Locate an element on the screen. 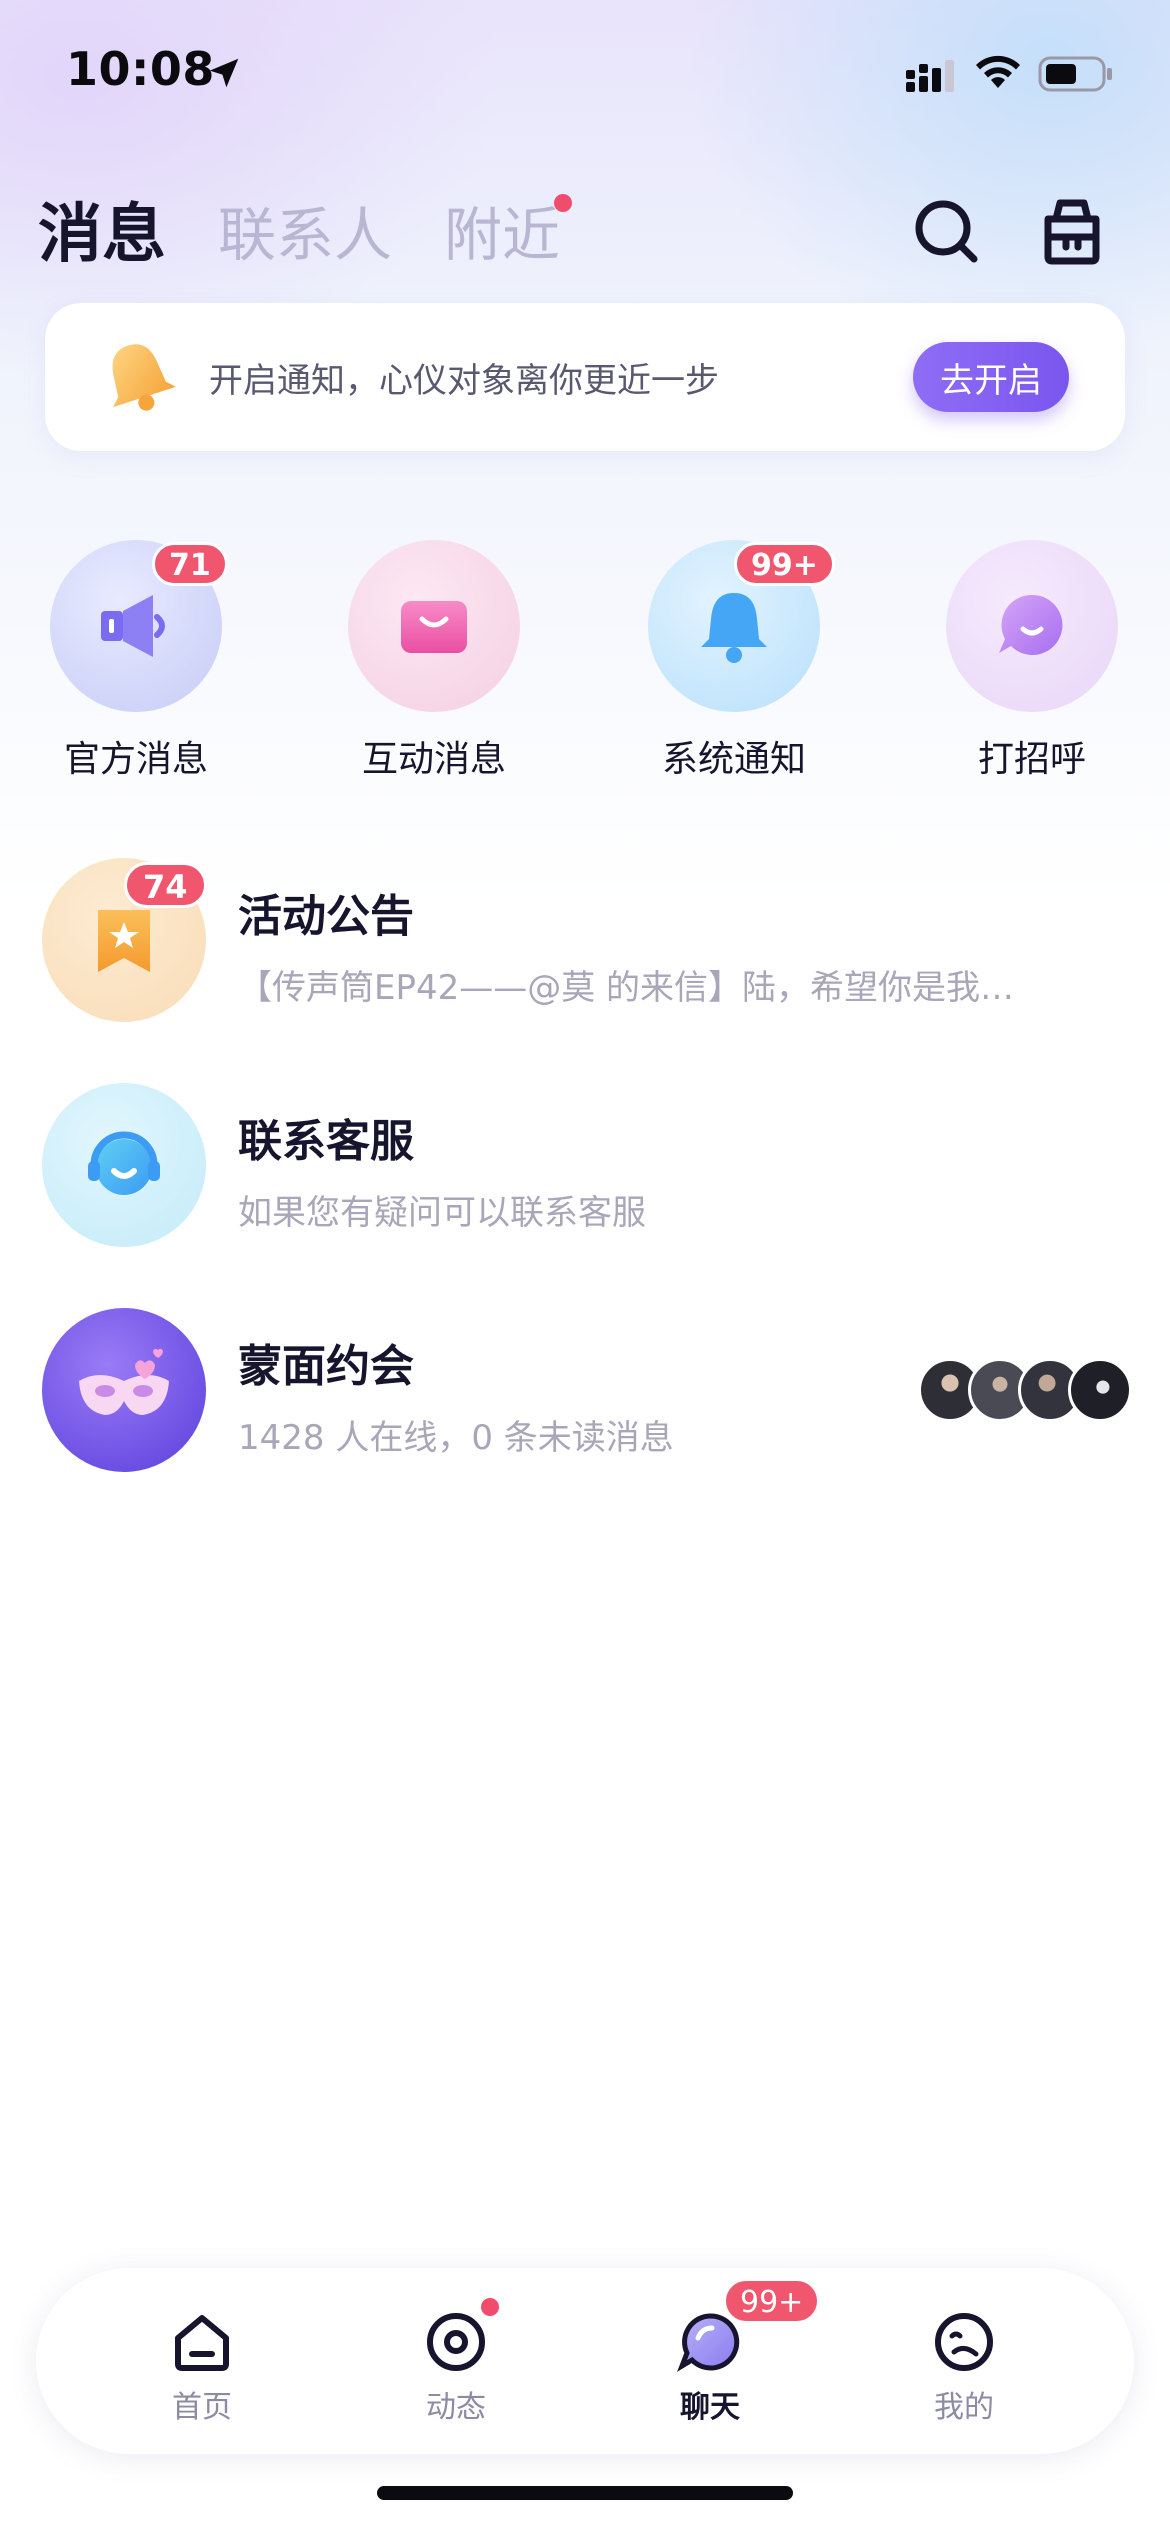 The width and height of the screenshot is (1170, 2532). greeting-entry-circle is located at coordinates (1032, 626).